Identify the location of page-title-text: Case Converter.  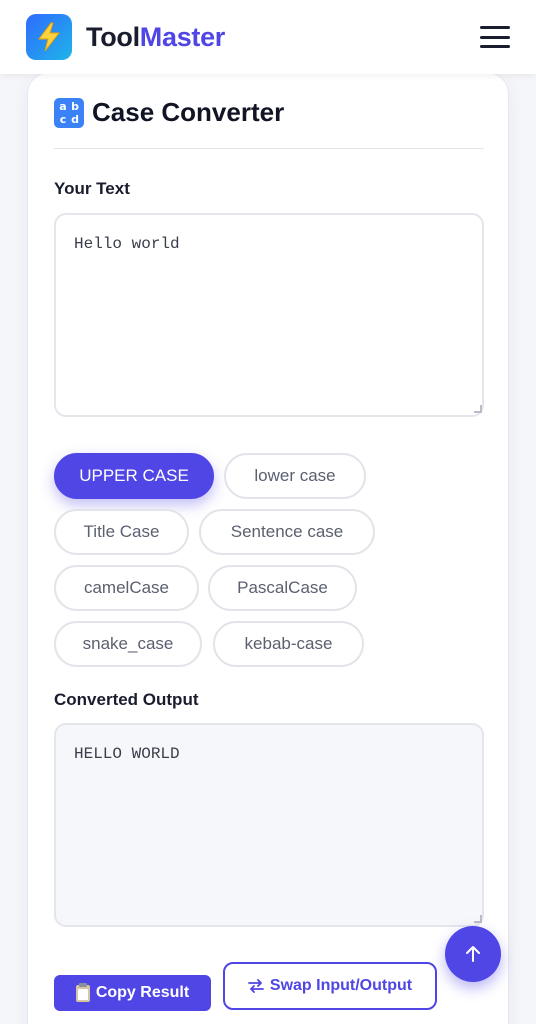
(188, 112).